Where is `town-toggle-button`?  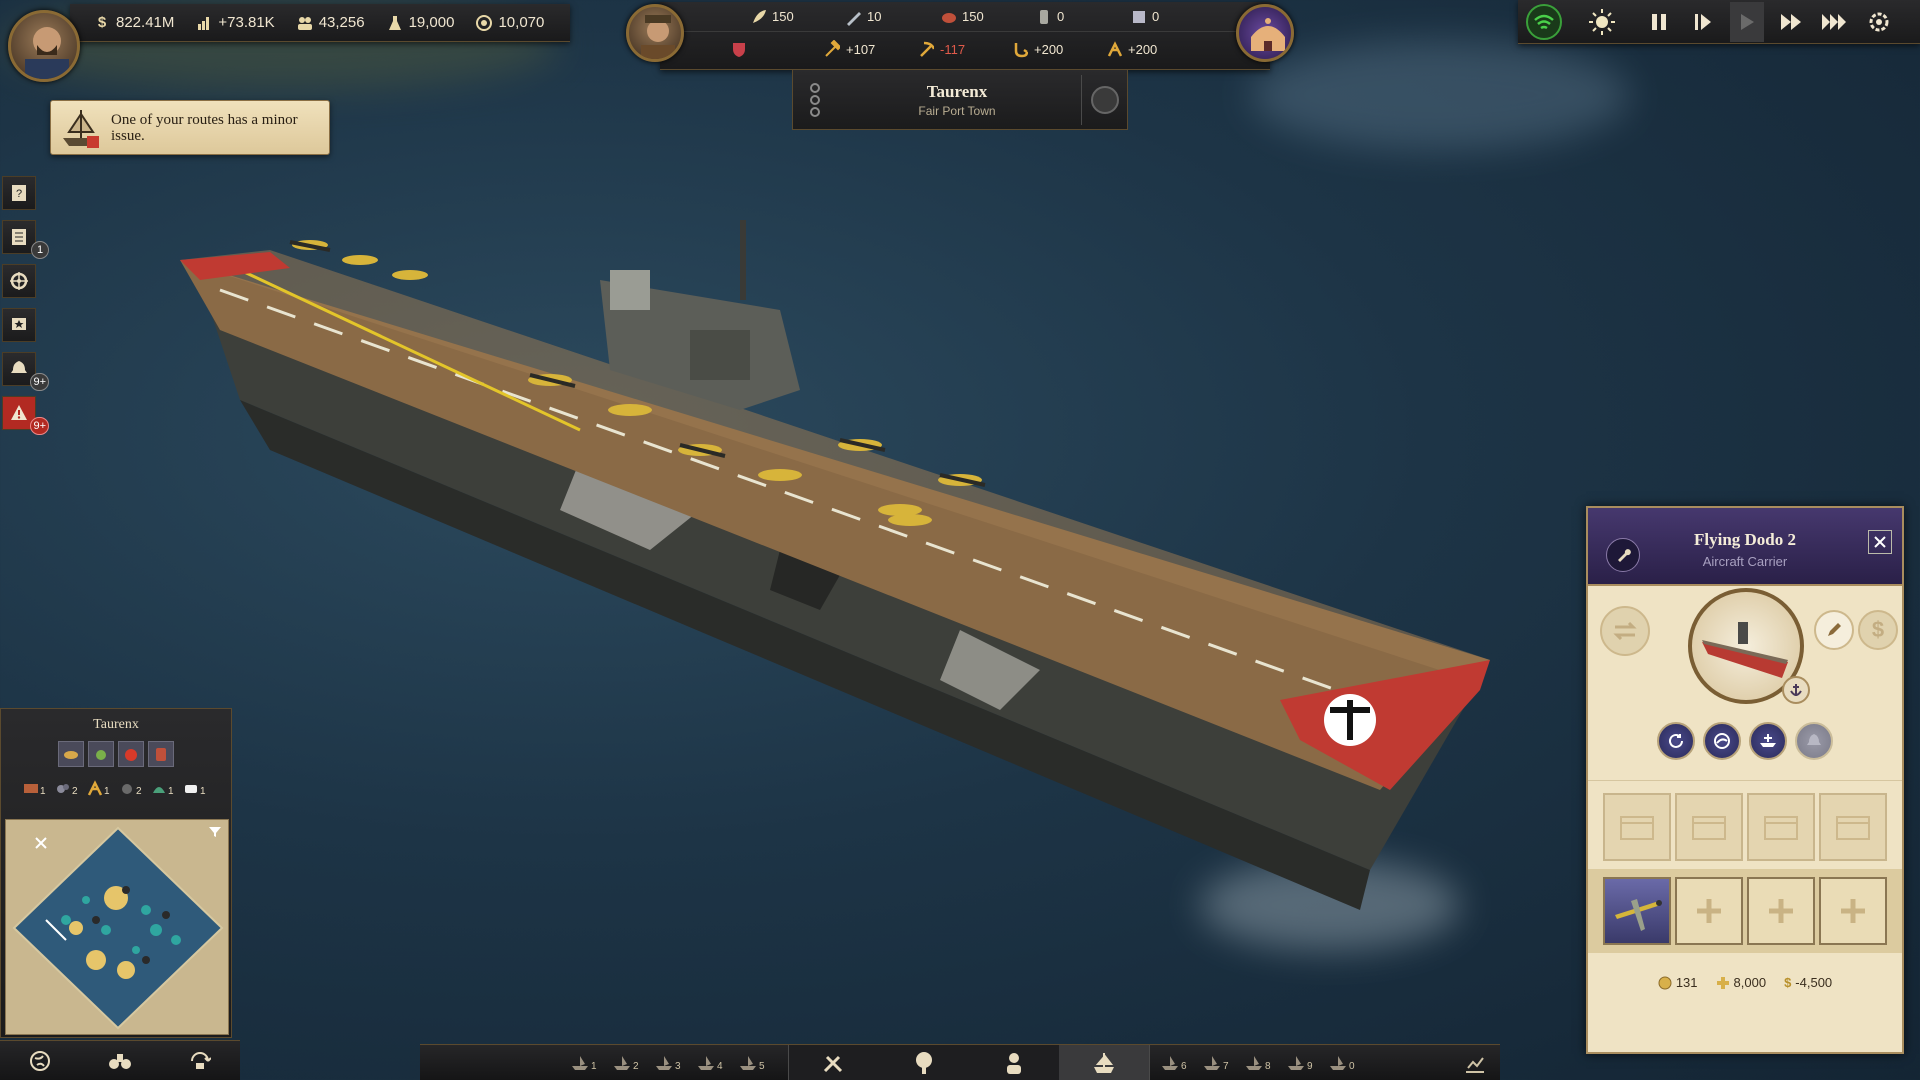 town-toggle-button is located at coordinates (1104, 99).